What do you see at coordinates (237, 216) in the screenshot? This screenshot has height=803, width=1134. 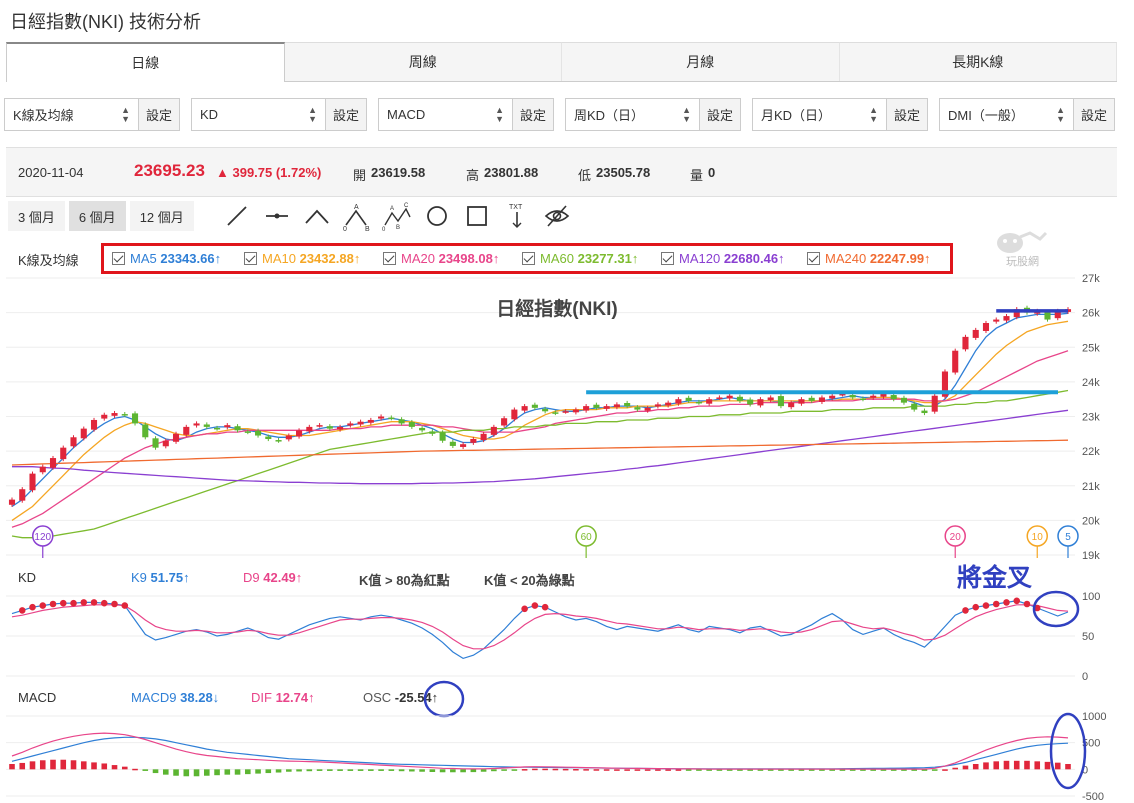 I see `trend-line-icon` at bounding box center [237, 216].